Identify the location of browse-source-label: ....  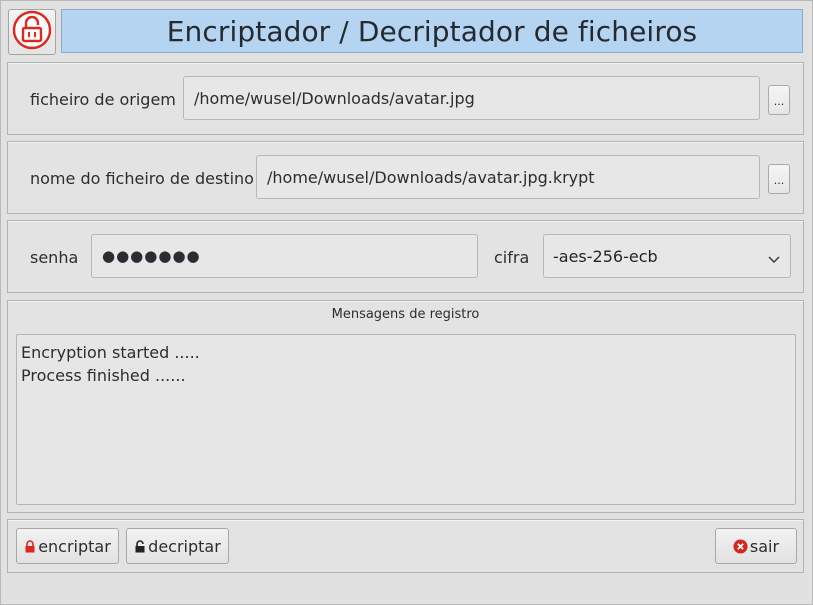
(779, 101).